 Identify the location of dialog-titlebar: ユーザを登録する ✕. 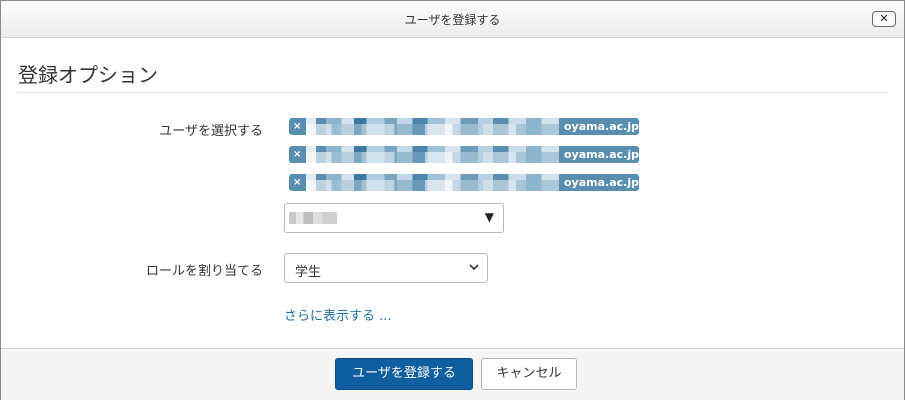
(452, 19).